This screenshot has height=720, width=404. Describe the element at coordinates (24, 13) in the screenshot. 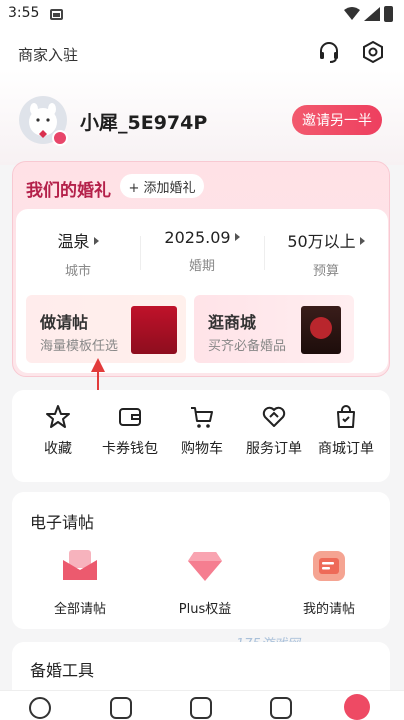

I see `status-time: 3:55` at that location.